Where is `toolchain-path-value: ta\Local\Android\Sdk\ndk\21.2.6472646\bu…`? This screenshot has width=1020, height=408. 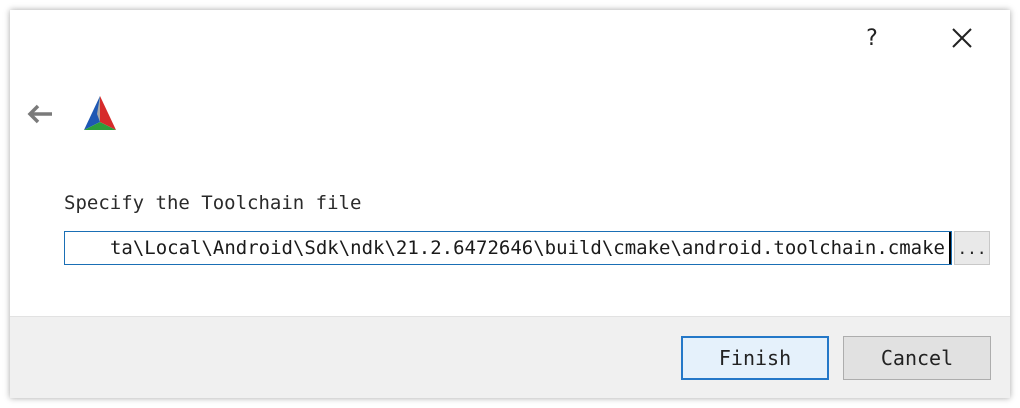 toolchain-path-value: ta\Local\Android\Sdk\ndk\21.2.6472646\bu… is located at coordinates (530, 248).